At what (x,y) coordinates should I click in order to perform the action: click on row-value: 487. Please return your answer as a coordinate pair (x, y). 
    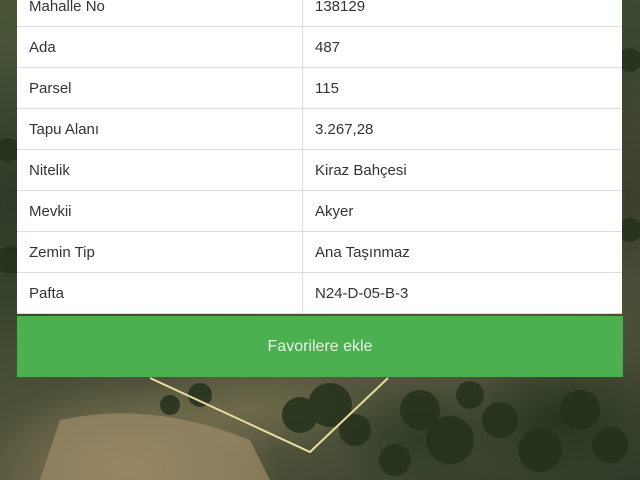
    Looking at the image, I should click on (328, 47).